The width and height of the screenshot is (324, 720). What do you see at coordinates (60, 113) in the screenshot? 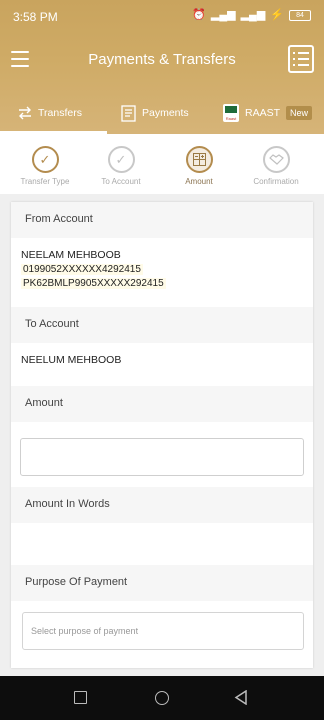
I see `tab-label: Transfers` at bounding box center [60, 113].